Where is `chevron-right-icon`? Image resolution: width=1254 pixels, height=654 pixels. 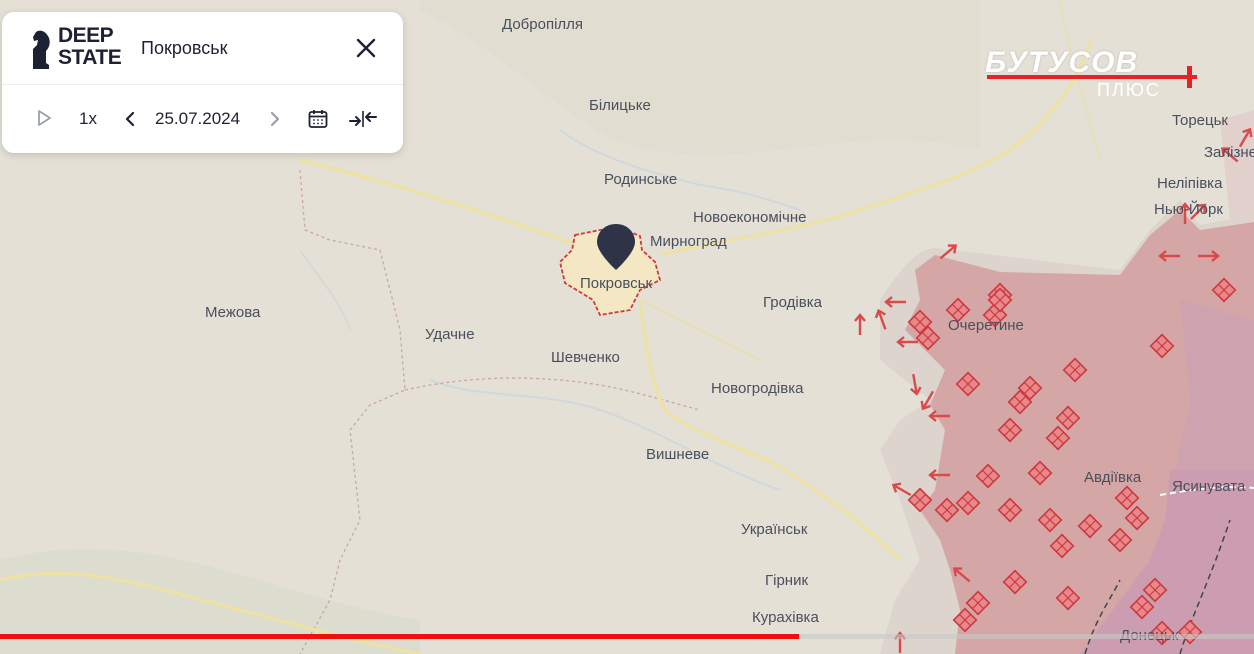
chevron-right-icon is located at coordinates (275, 119).